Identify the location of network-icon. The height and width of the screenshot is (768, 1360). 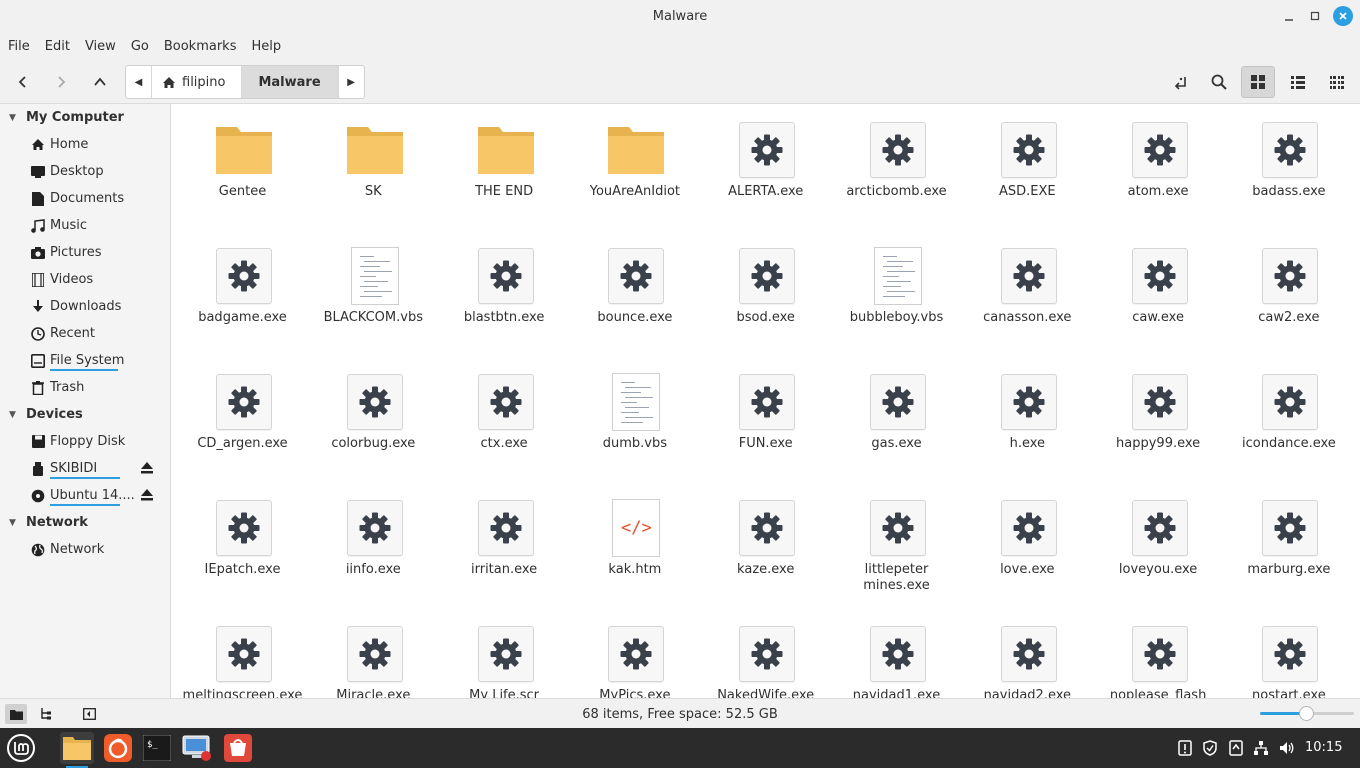
(1261, 748).